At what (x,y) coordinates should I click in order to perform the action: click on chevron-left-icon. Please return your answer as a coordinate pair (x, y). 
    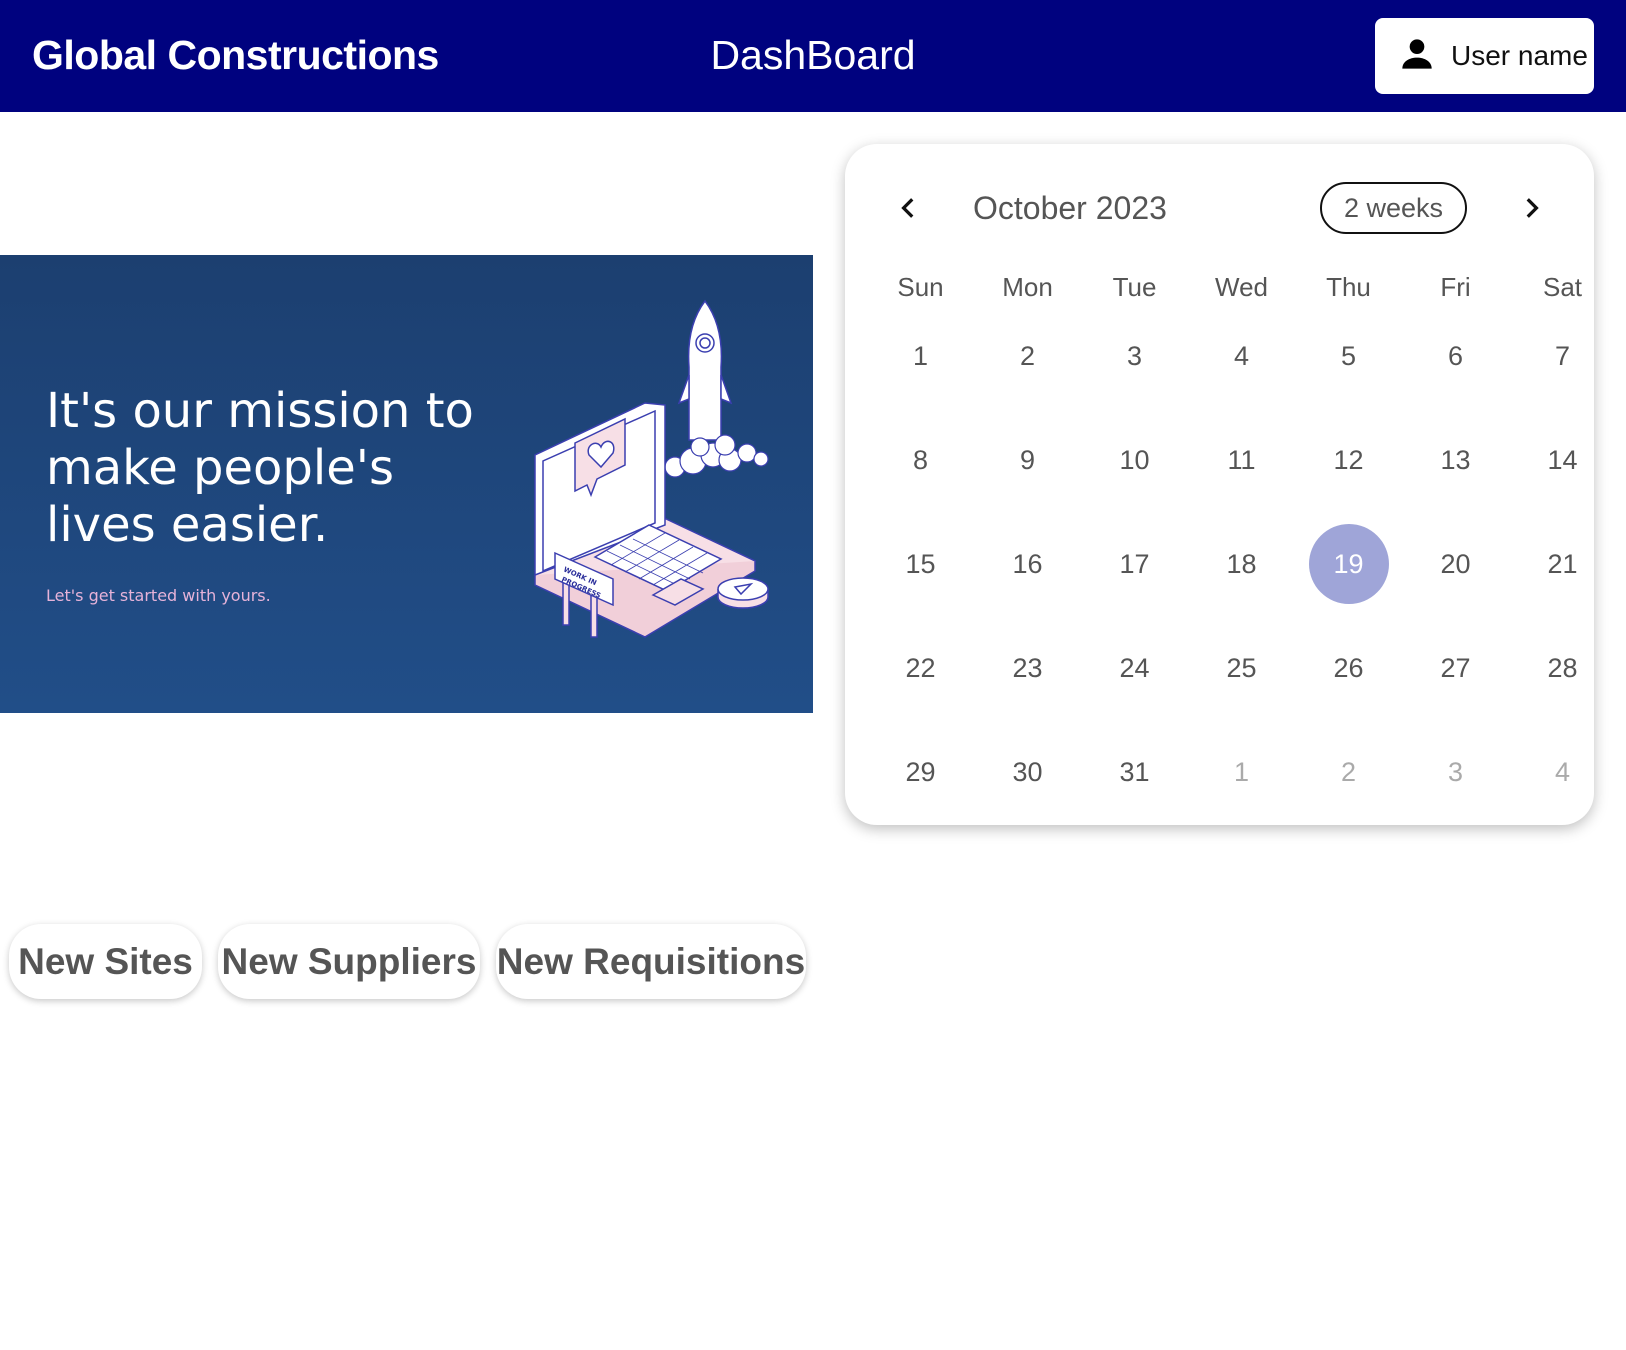
    Looking at the image, I should click on (907, 208).